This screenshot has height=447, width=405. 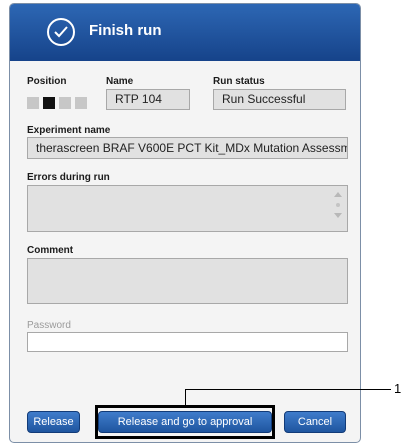 What do you see at coordinates (398, 388) in the screenshot?
I see `callout-number: 1` at bounding box center [398, 388].